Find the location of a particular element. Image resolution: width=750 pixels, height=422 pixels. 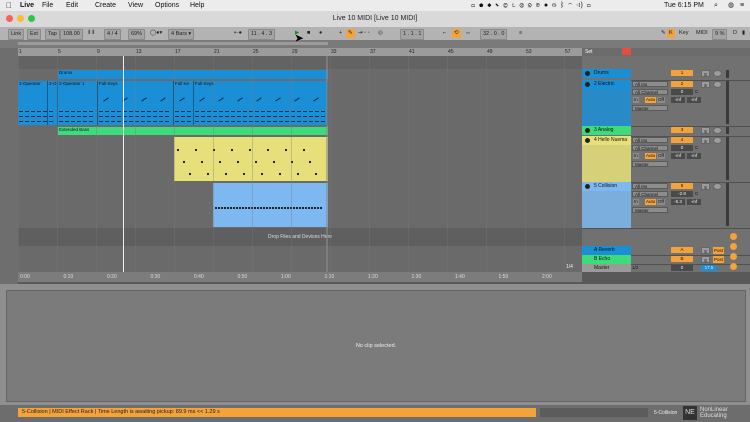

clip-hello-nuema is located at coordinates (251, 159).